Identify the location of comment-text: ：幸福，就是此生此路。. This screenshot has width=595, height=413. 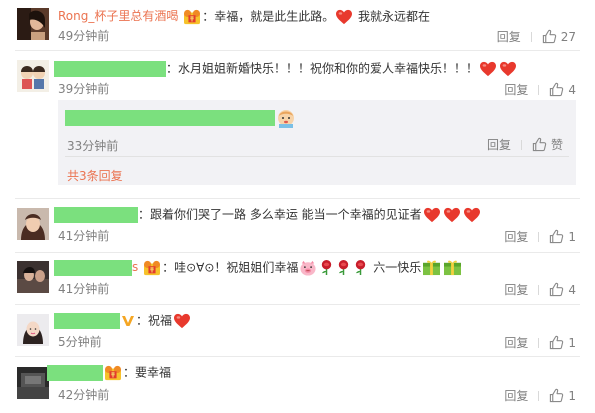
(268, 16).